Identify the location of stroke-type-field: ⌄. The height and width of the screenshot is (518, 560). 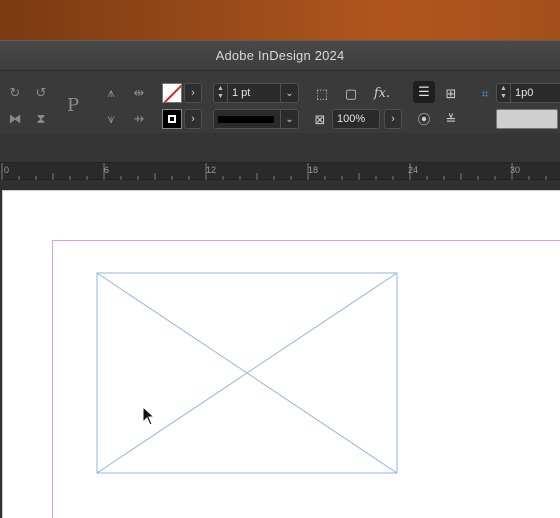
(256, 119).